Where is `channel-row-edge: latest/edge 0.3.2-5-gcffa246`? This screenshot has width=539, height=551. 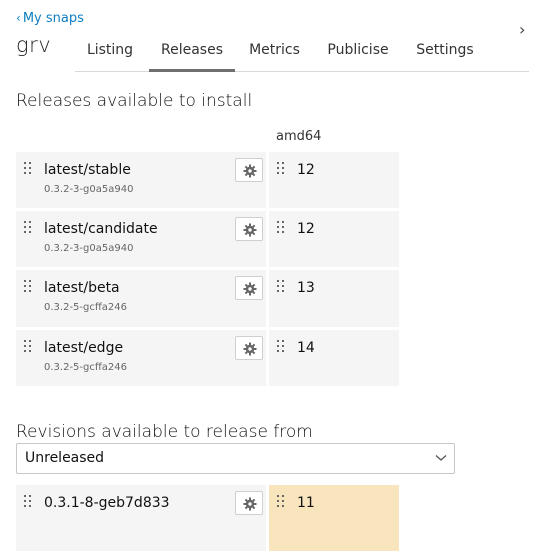
channel-row-edge: latest/edge 0.3.2-5-gcffa246 is located at coordinates (141, 358).